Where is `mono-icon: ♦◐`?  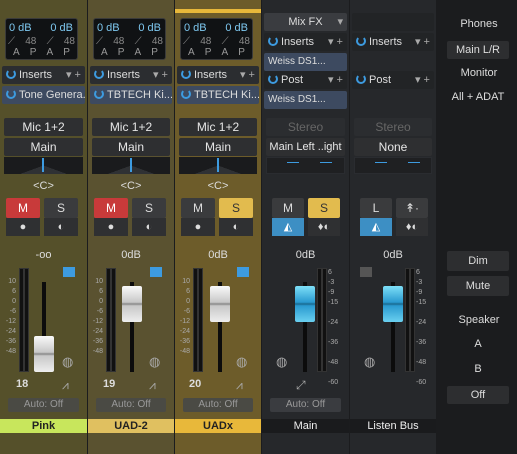
mono-icon: ♦◐ is located at coordinates (412, 227).